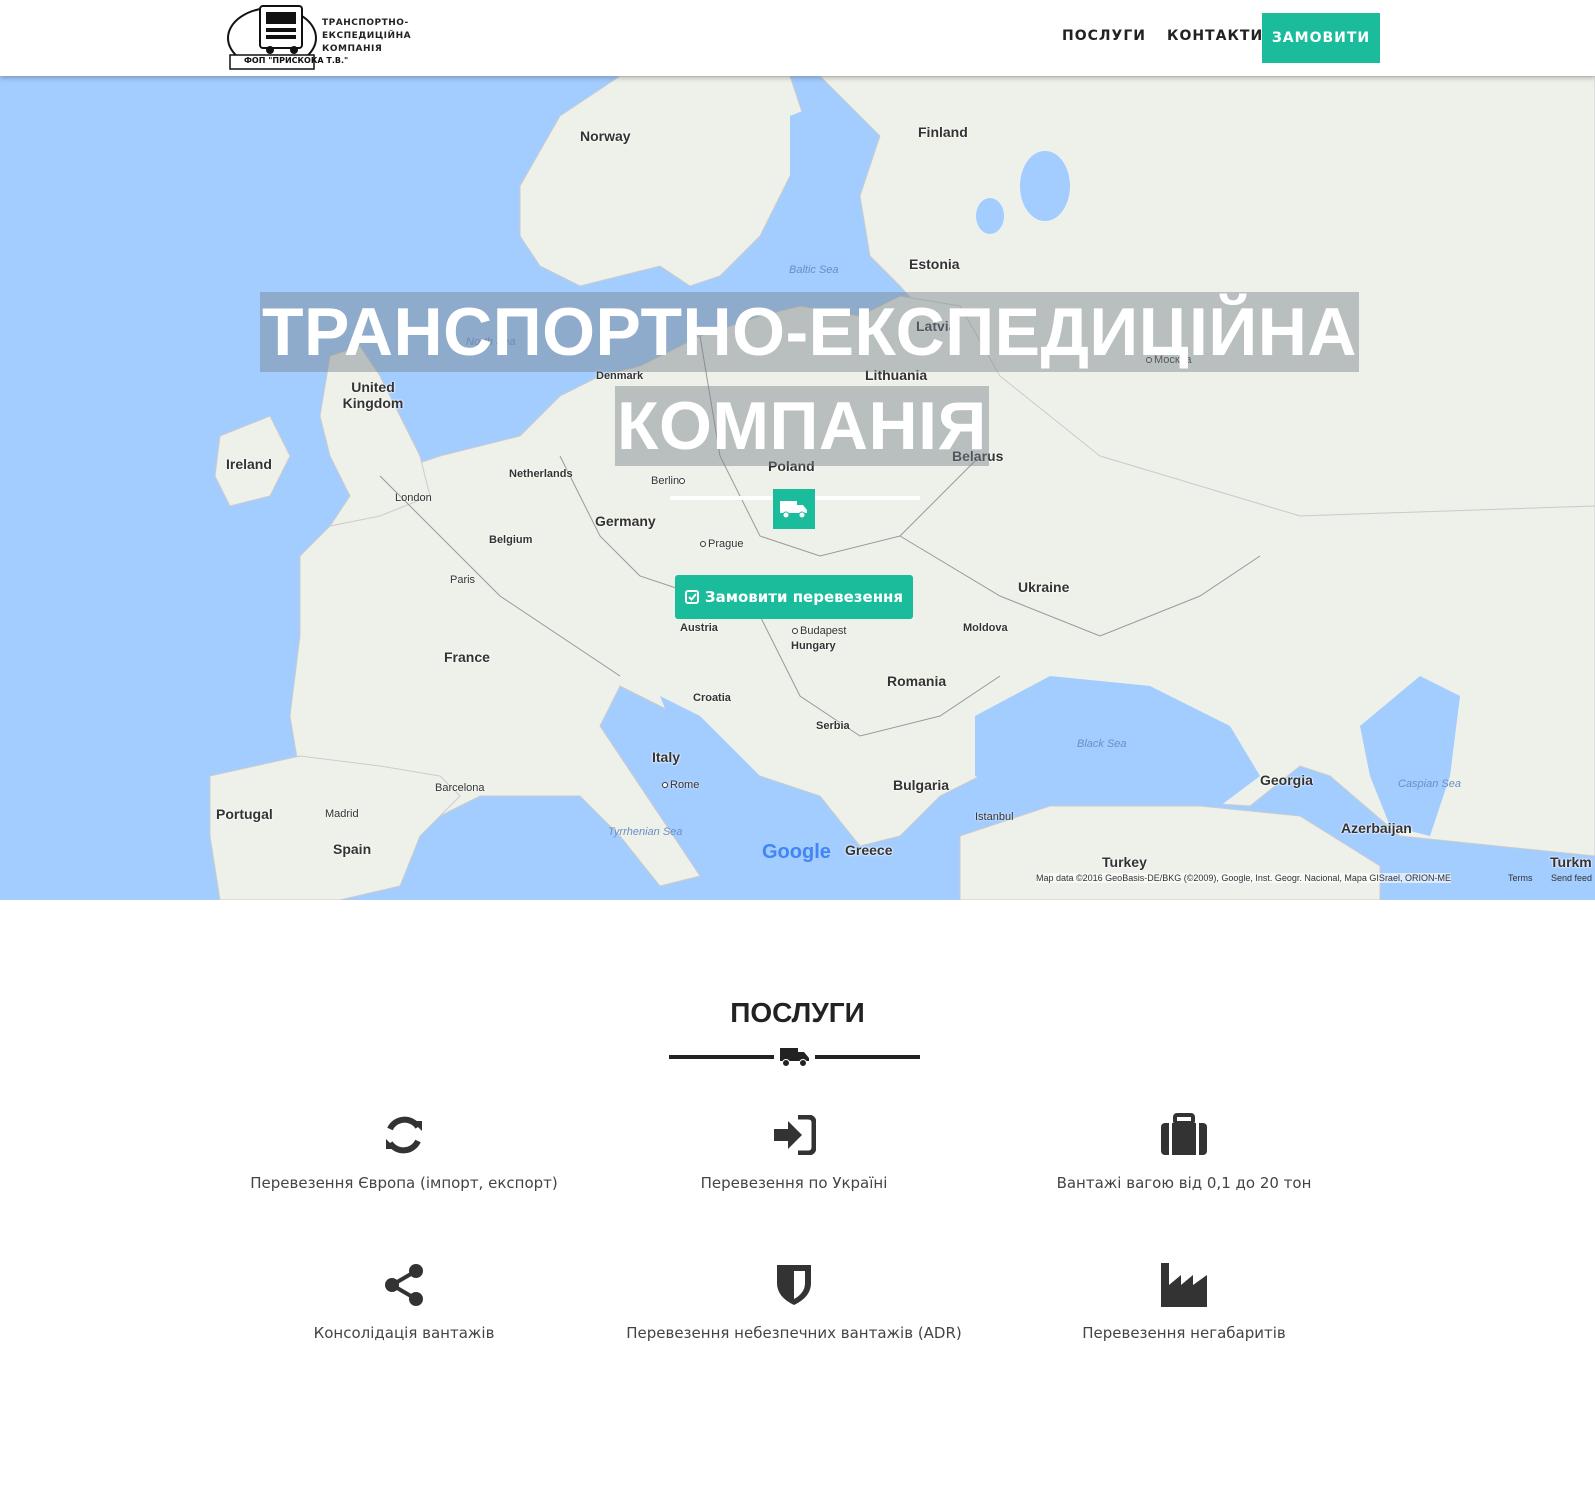  I want to click on nav-link-contacts: КОНТАКТИ, so click(1215, 36).